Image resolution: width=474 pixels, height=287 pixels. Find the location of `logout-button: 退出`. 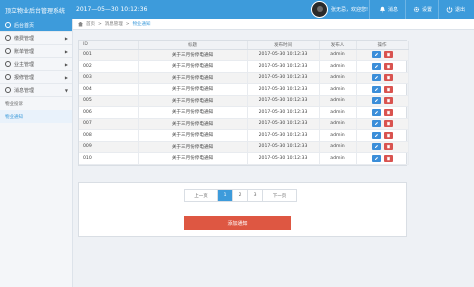

logout-button: 退出 is located at coordinates (455, 9).